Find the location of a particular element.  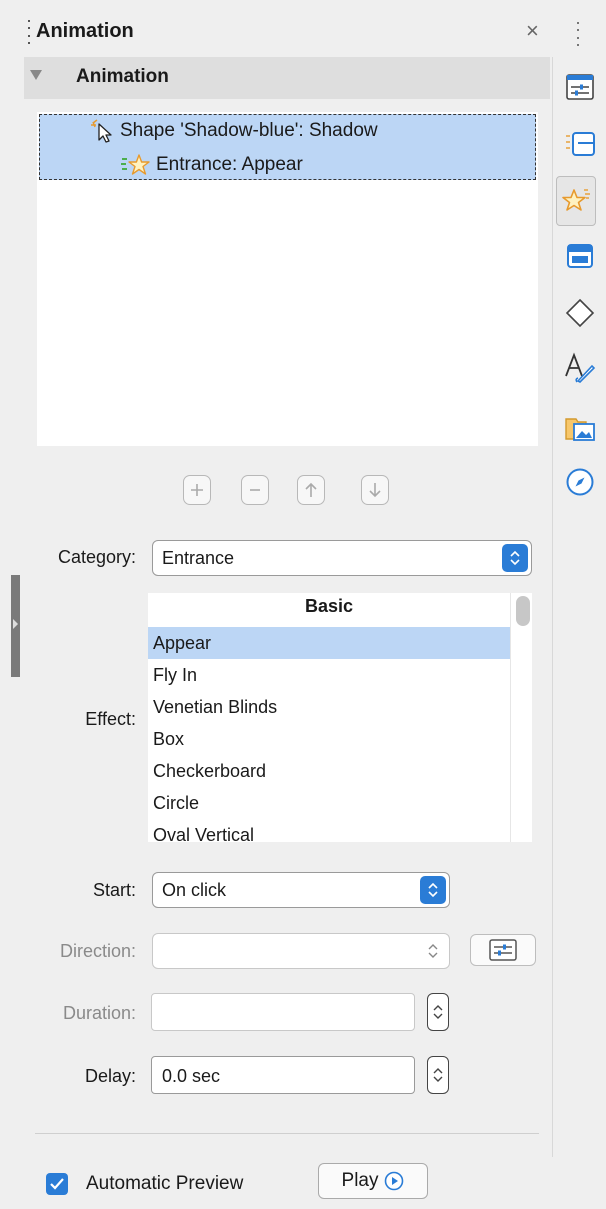

effect-item: Circle is located at coordinates (329, 803).